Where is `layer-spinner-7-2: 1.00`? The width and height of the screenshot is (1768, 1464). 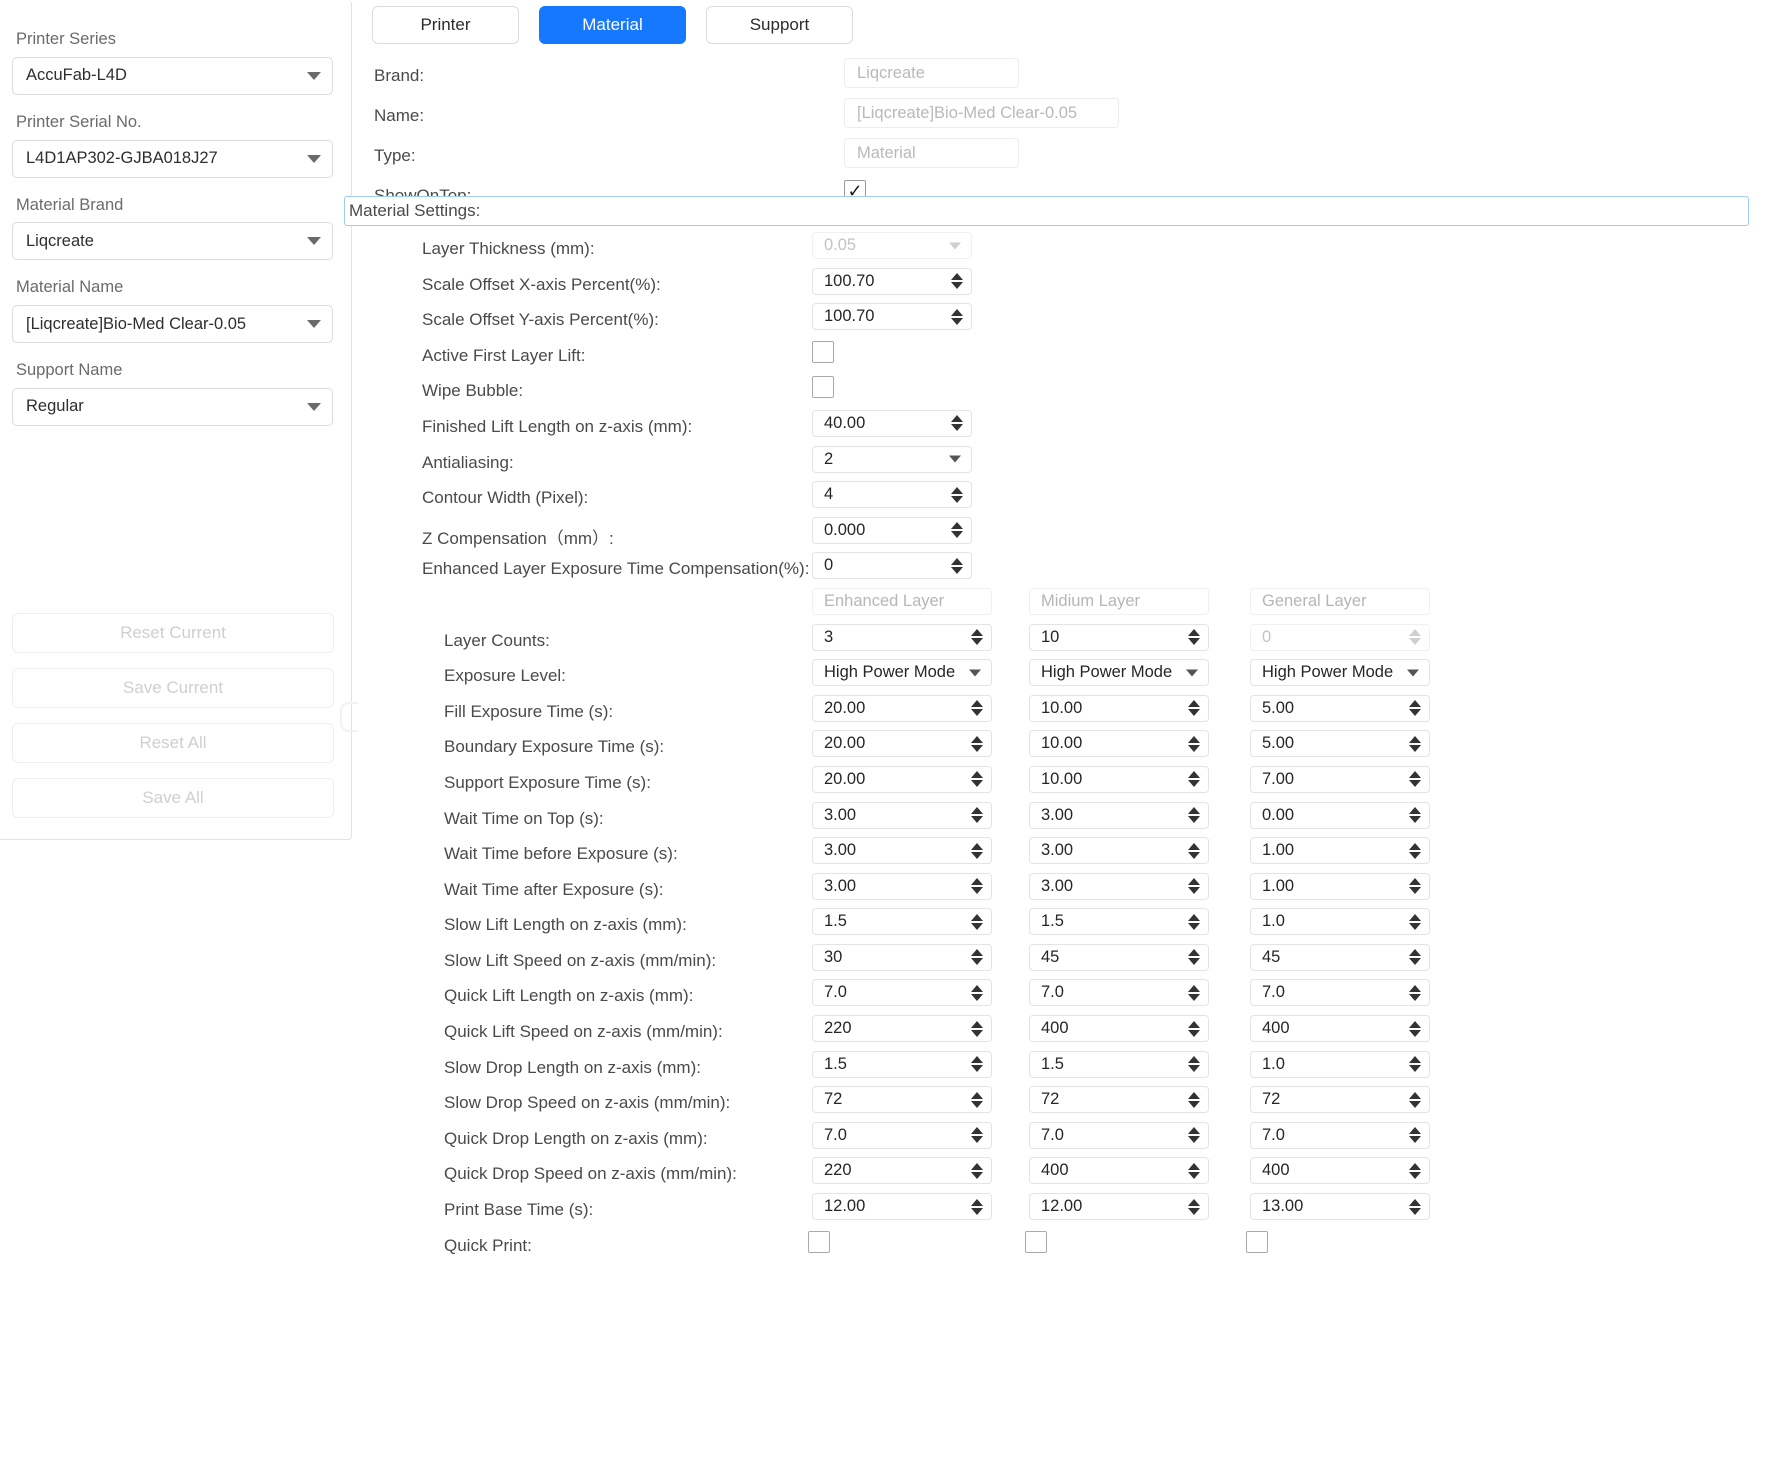 layer-spinner-7-2: 1.00 is located at coordinates (1340, 886).